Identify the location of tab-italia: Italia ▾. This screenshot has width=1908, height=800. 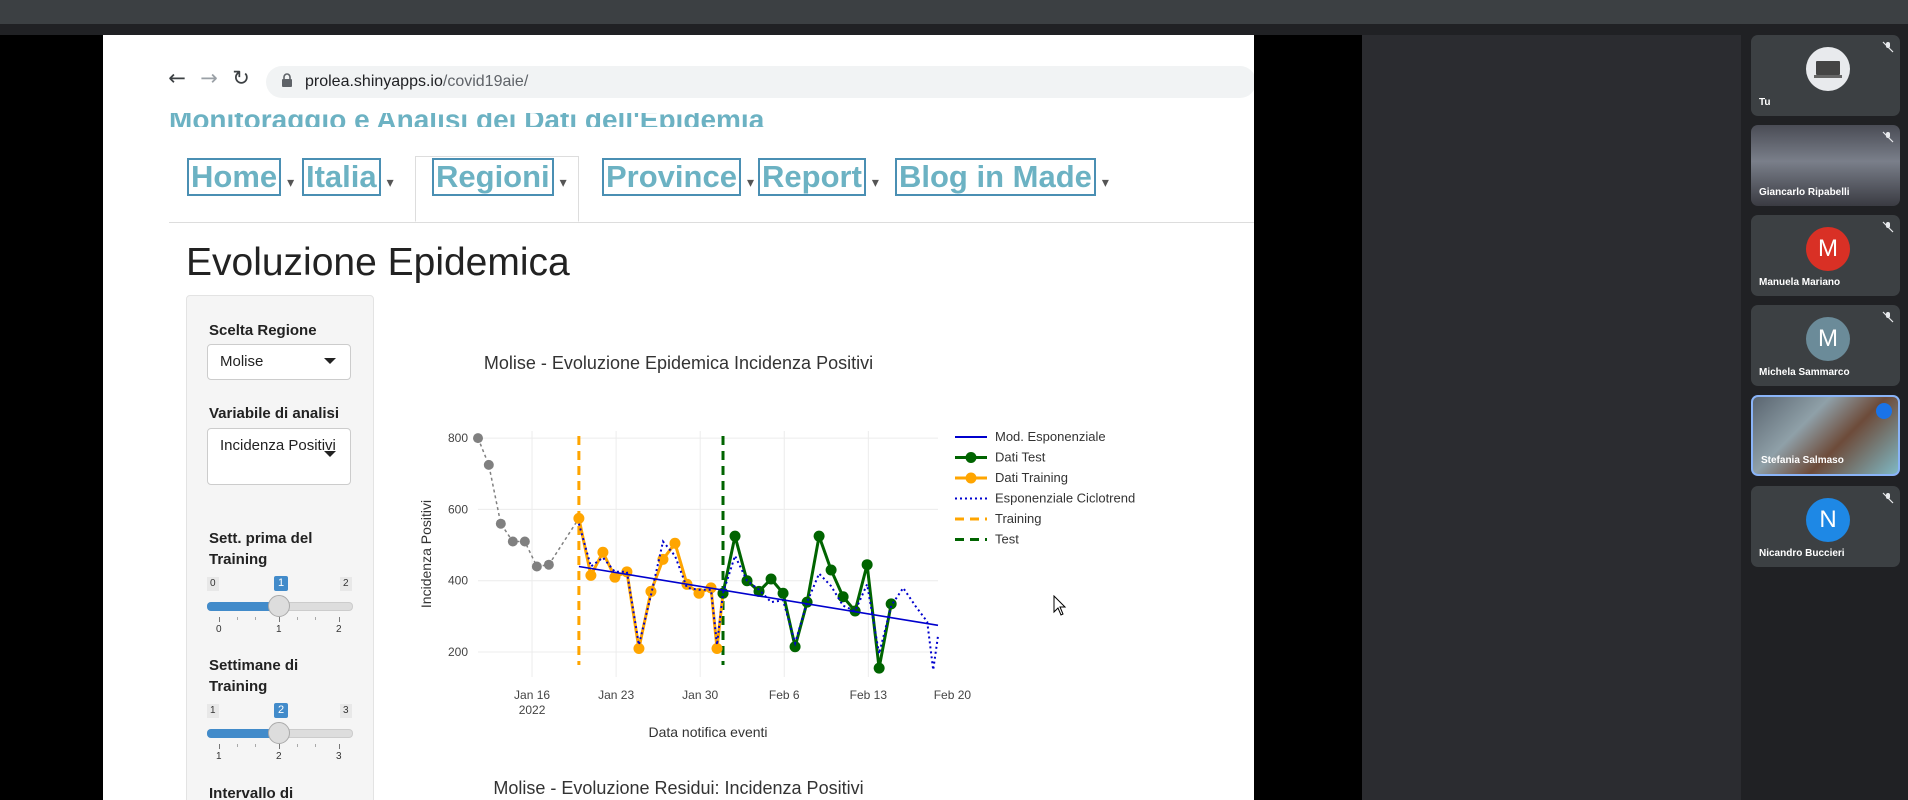
(348, 178).